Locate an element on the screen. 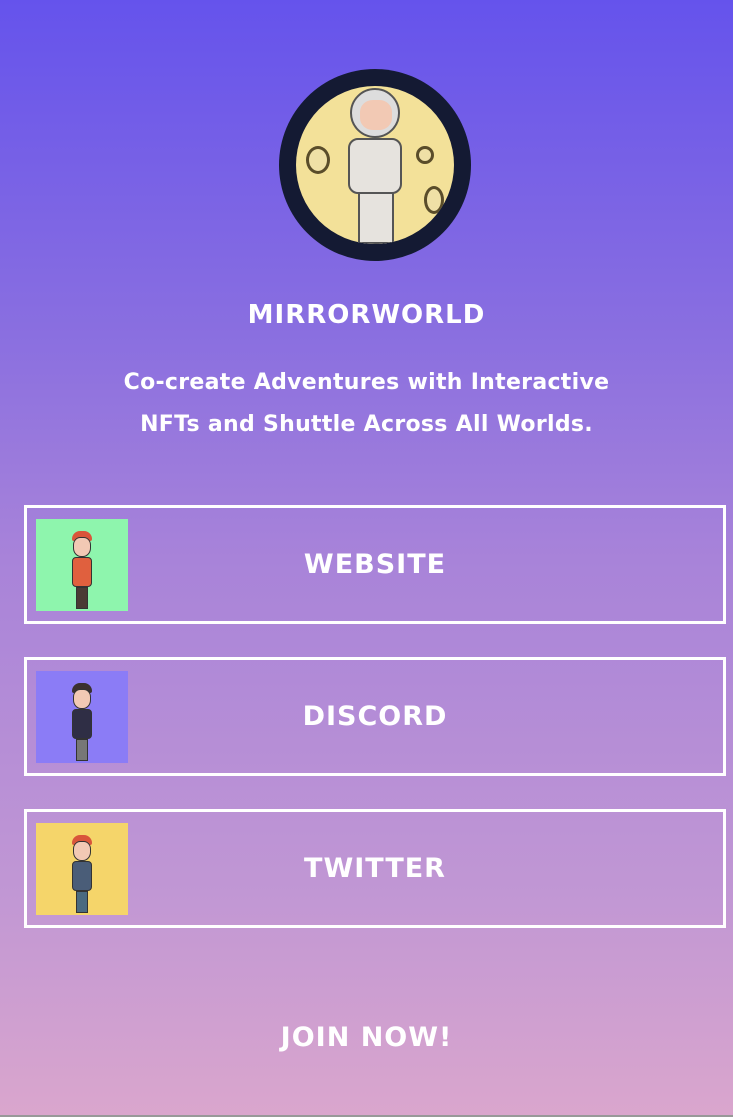 The height and width of the screenshot is (1117, 733). link-label: TWITTER is located at coordinates (375, 868).